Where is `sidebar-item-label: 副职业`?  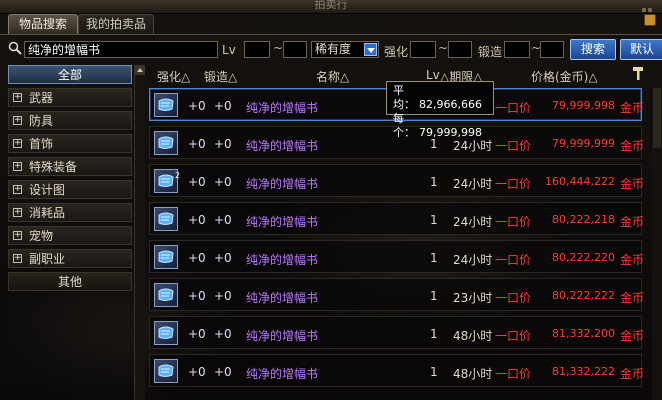 sidebar-item-label: 副职业 is located at coordinates (47, 259).